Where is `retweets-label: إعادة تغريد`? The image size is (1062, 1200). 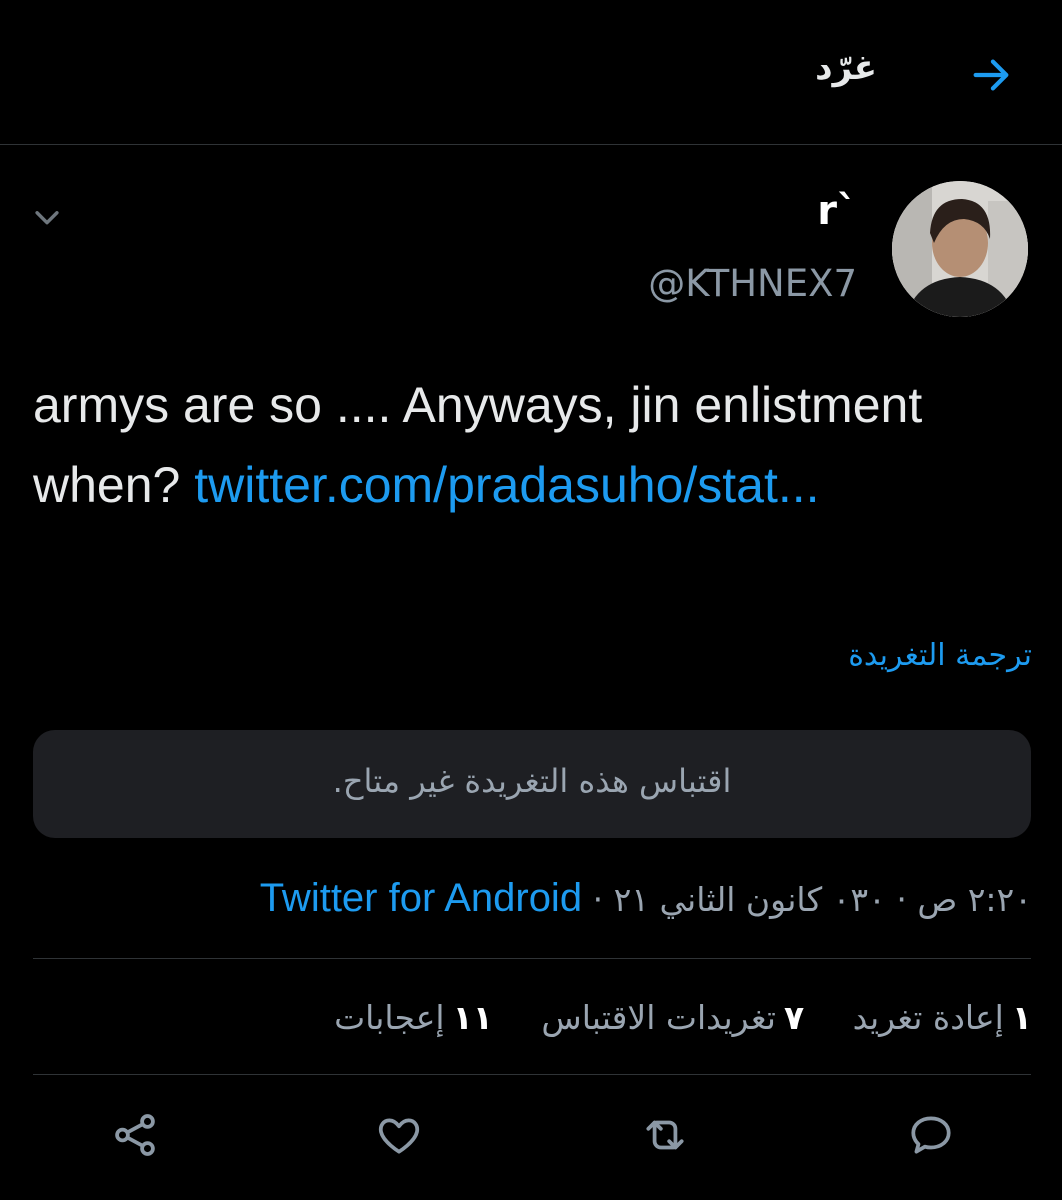
retweets-label: إعادة تغريد is located at coordinates (928, 1017).